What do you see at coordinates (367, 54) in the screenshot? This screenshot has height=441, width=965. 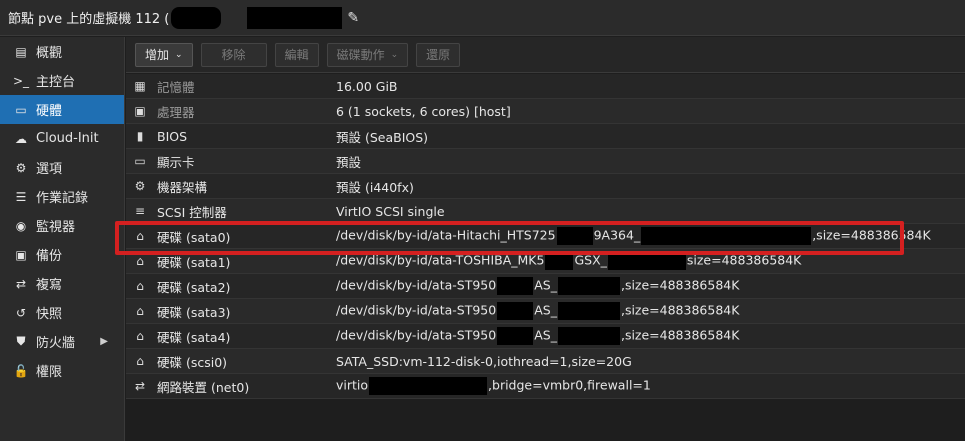 I see `disk-action-button: 磁碟動作 ⌄` at bounding box center [367, 54].